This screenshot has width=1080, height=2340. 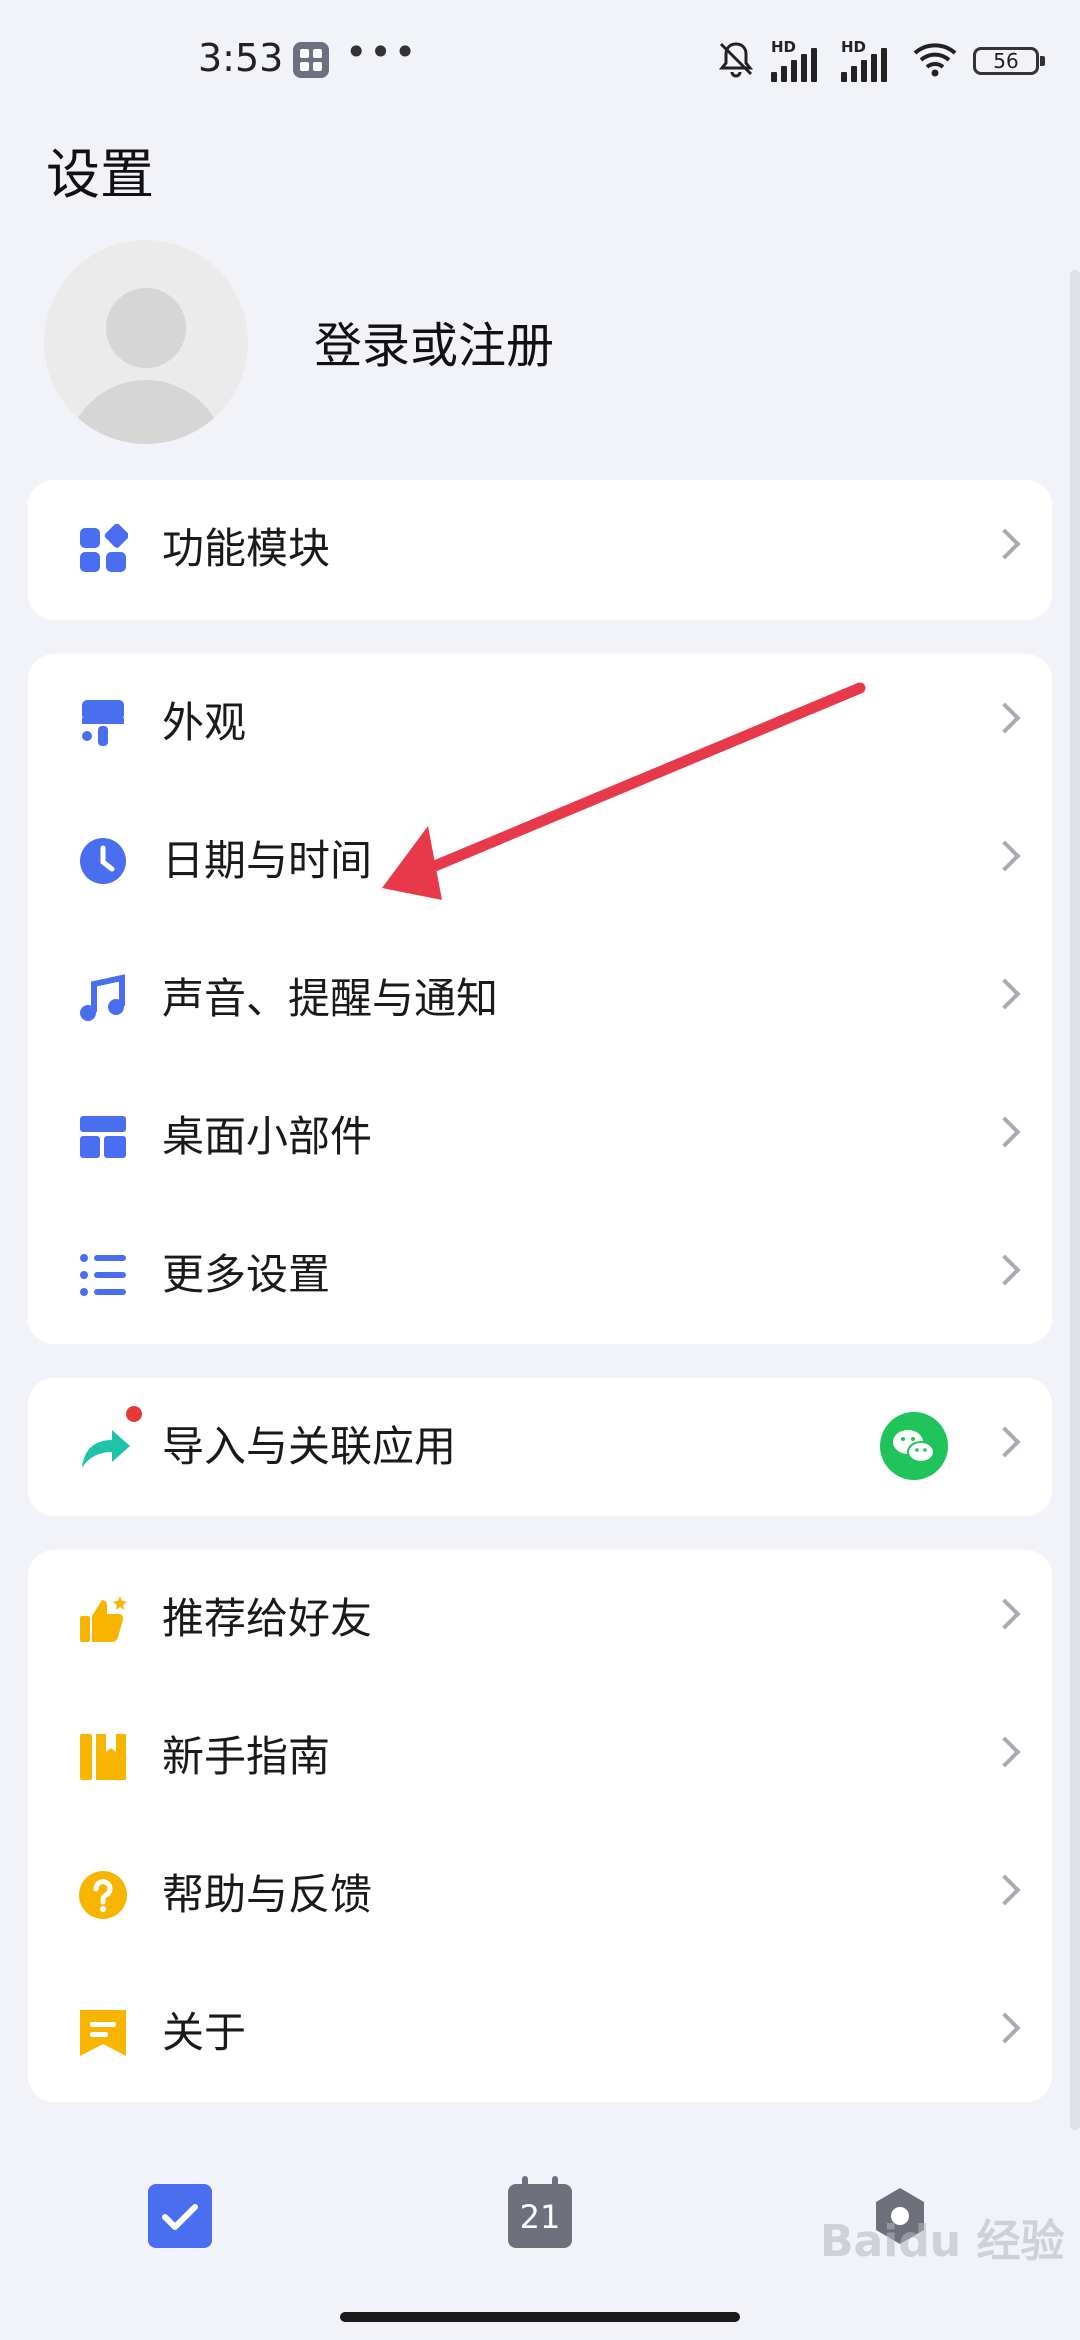 I want to click on status-time: 3:53, so click(x=241, y=58).